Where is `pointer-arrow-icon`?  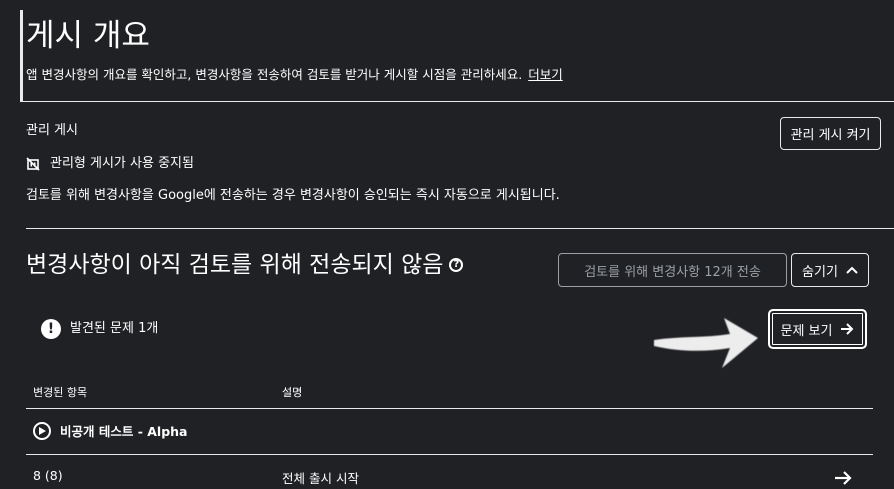
pointer-arrow-icon is located at coordinates (706, 344).